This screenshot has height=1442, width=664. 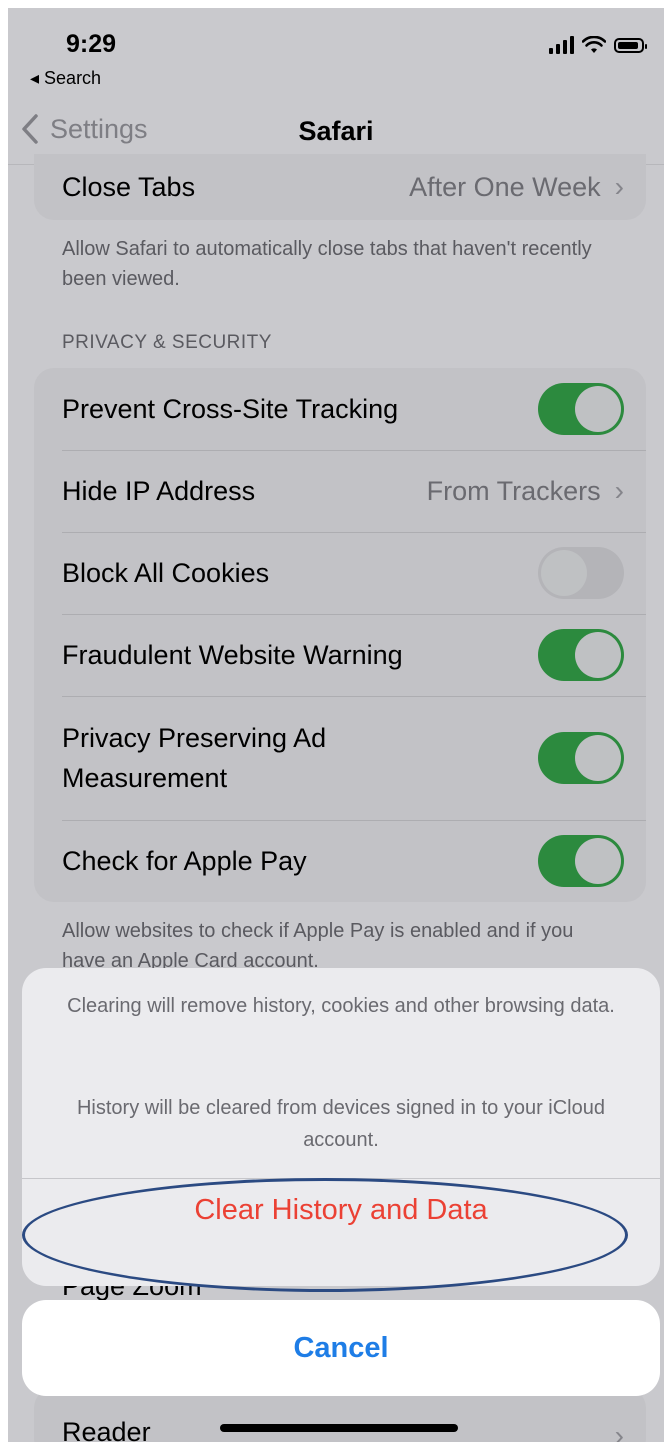 I want to click on back-to-search-link: ◂ Search, so click(x=65, y=78).